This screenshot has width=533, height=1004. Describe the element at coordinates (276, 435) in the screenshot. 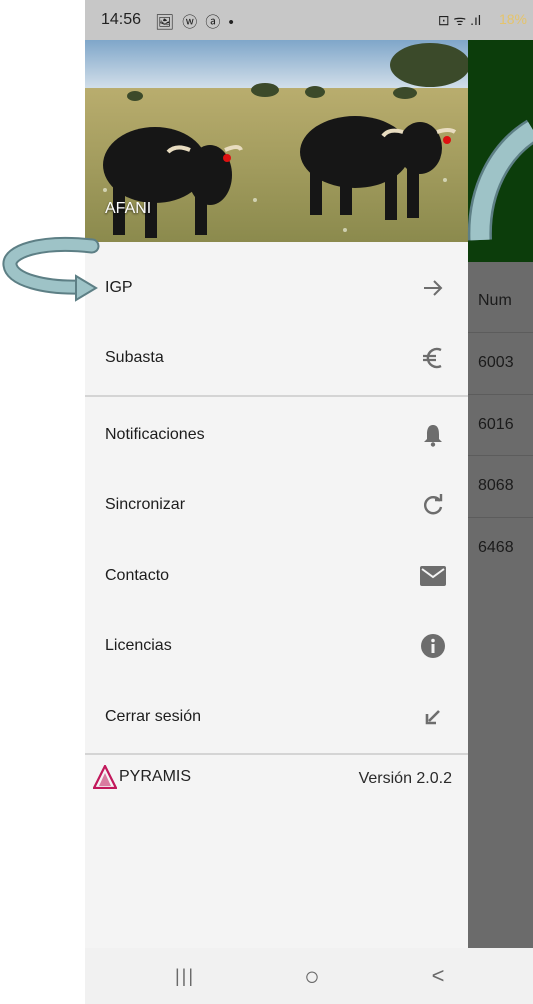

I see `menu-item-notificaciones: Notificaciones` at that location.